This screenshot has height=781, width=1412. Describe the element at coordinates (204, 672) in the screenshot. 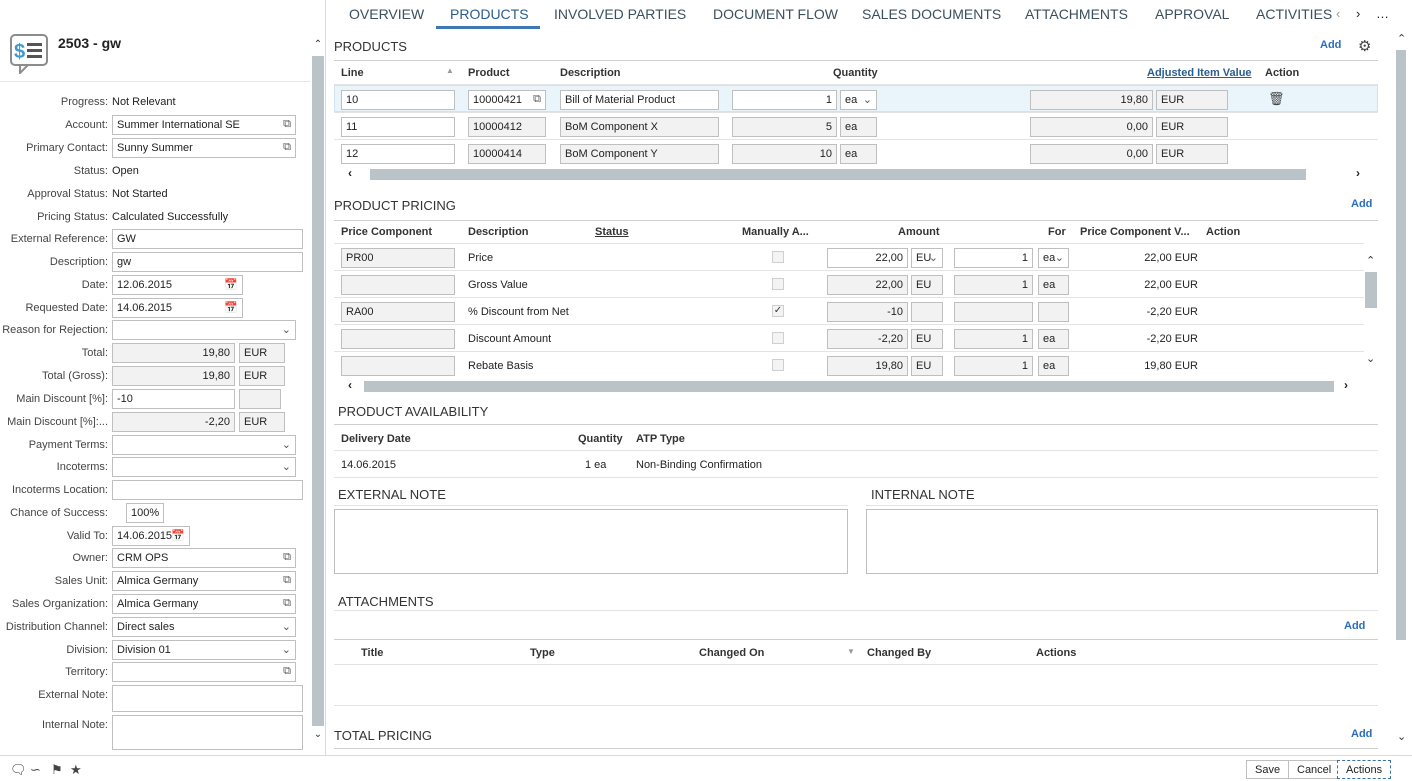

I see `territory-field: ⧉` at that location.